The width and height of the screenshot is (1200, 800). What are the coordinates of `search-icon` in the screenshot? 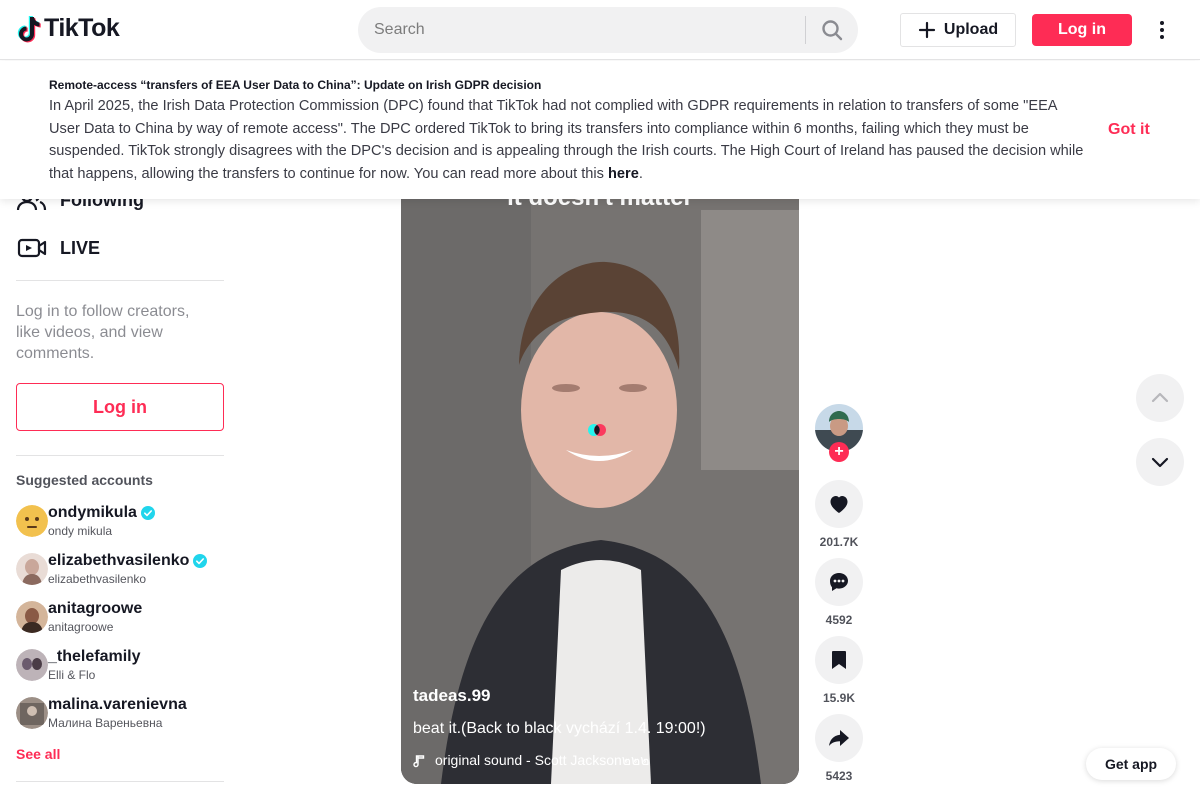 It's located at (832, 30).